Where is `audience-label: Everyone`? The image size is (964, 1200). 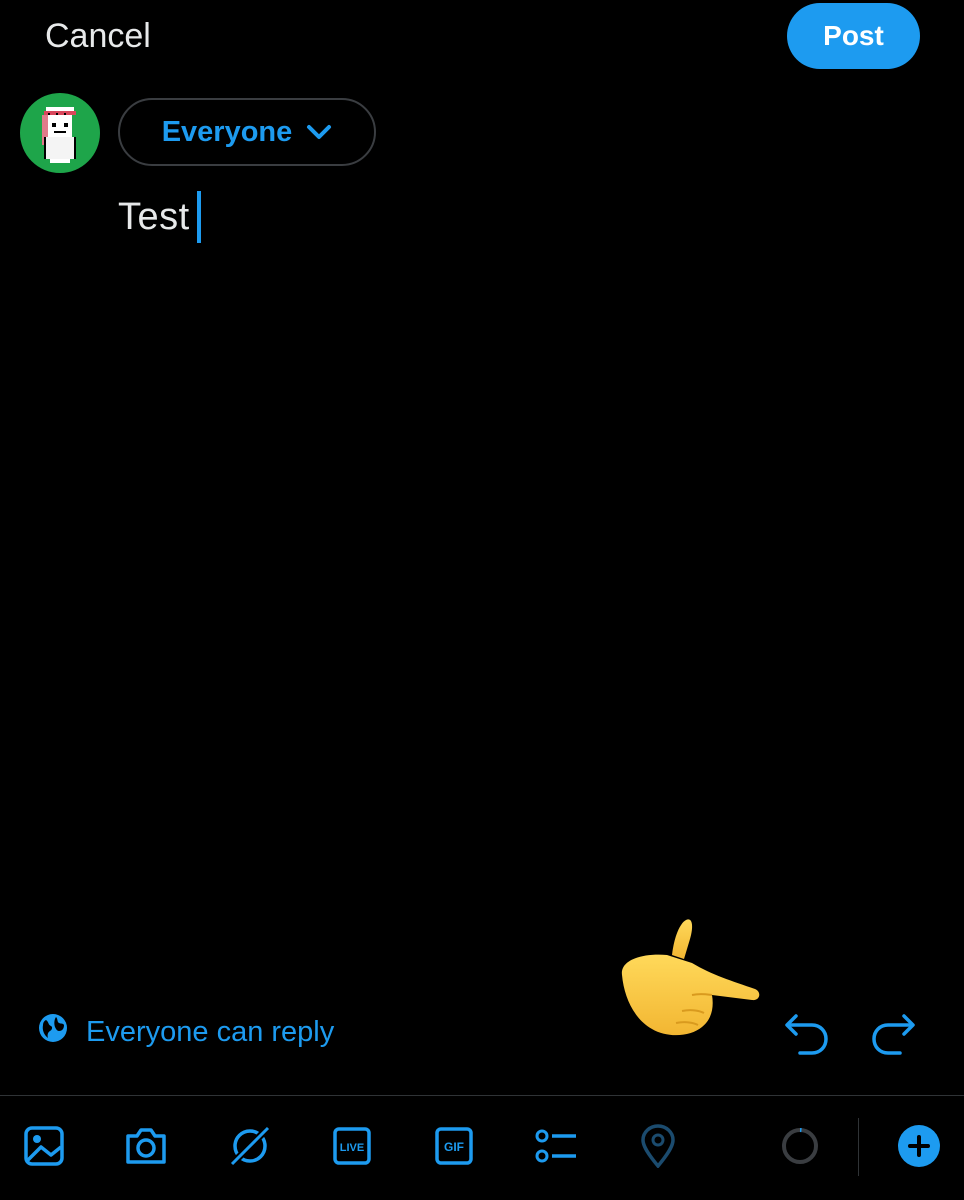 audience-label: Everyone is located at coordinates (227, 131).